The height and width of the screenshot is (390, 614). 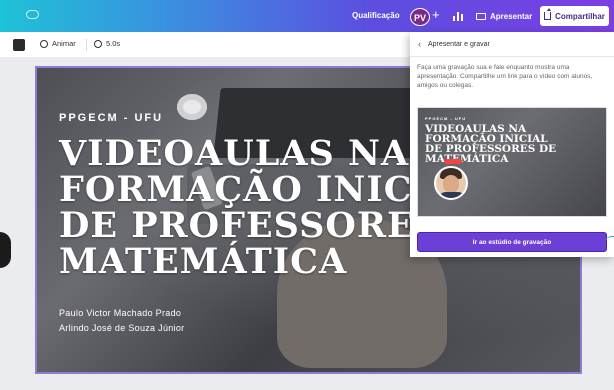 What do you see at coordinates (5, 250) in the screenshot?
I see `side-panel-toggle` at bounding box center [5, 250].